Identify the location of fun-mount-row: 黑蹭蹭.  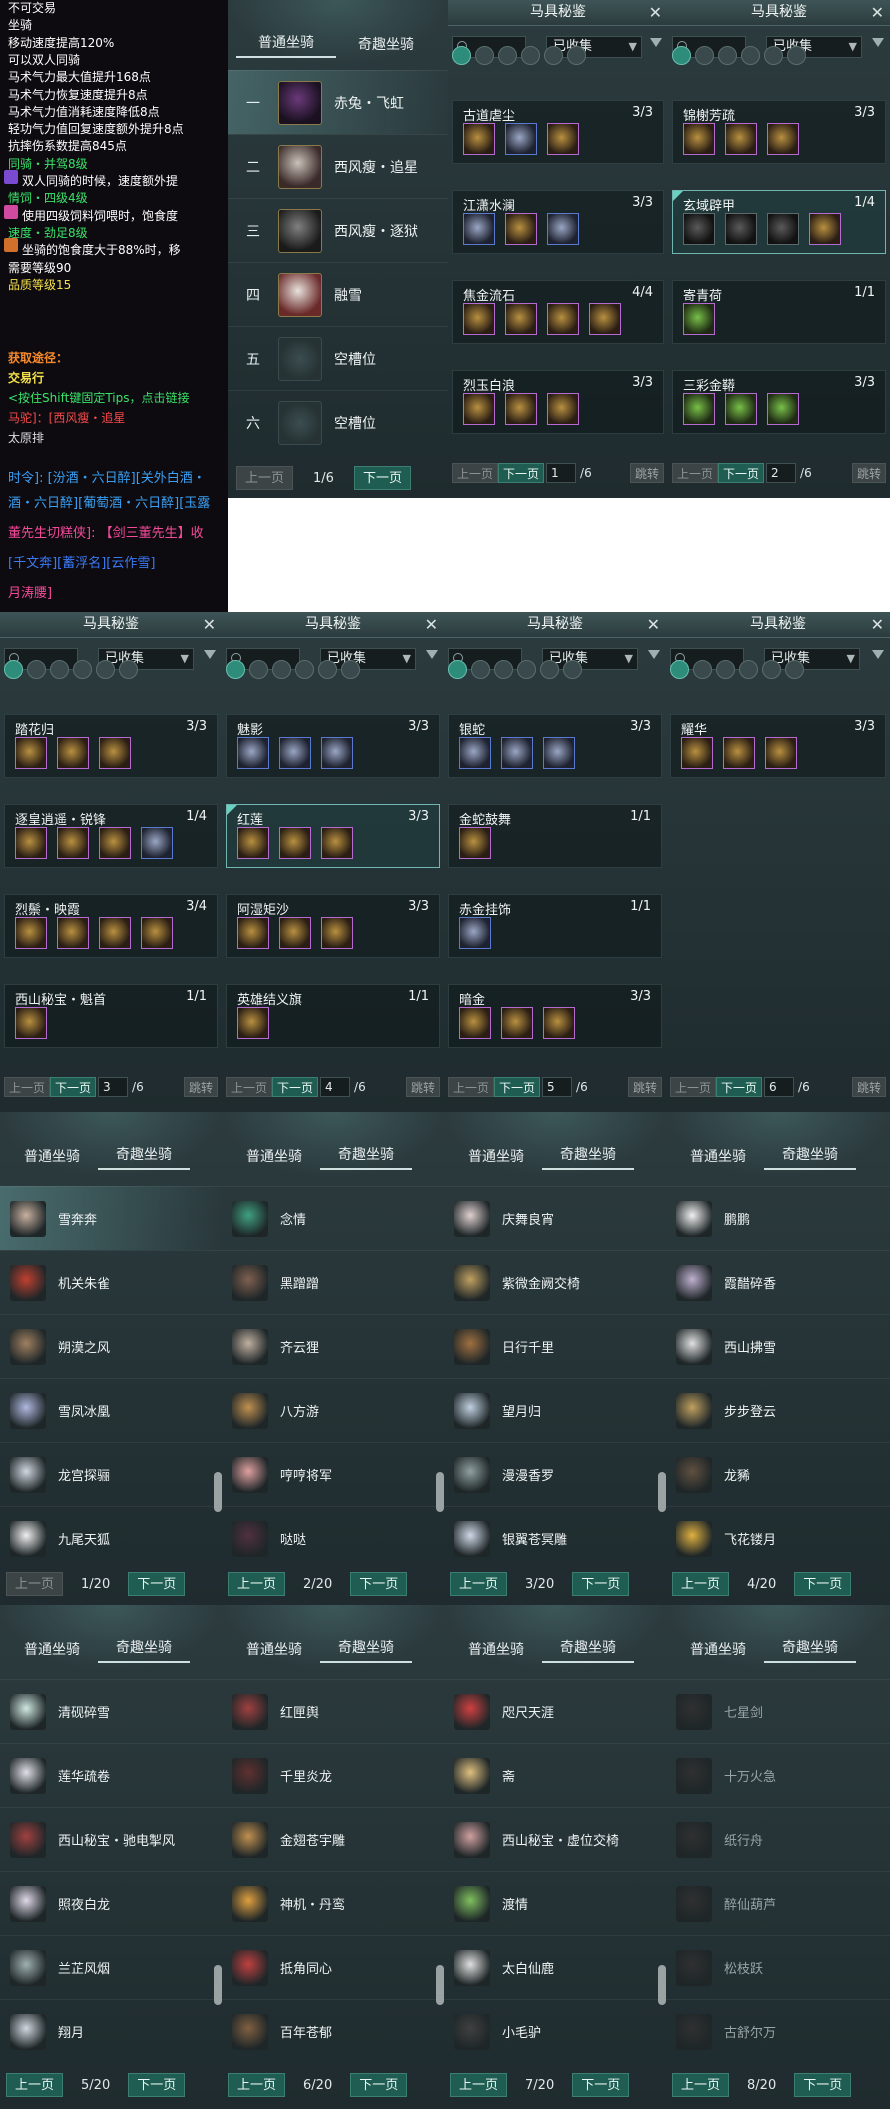
(333, 1282).